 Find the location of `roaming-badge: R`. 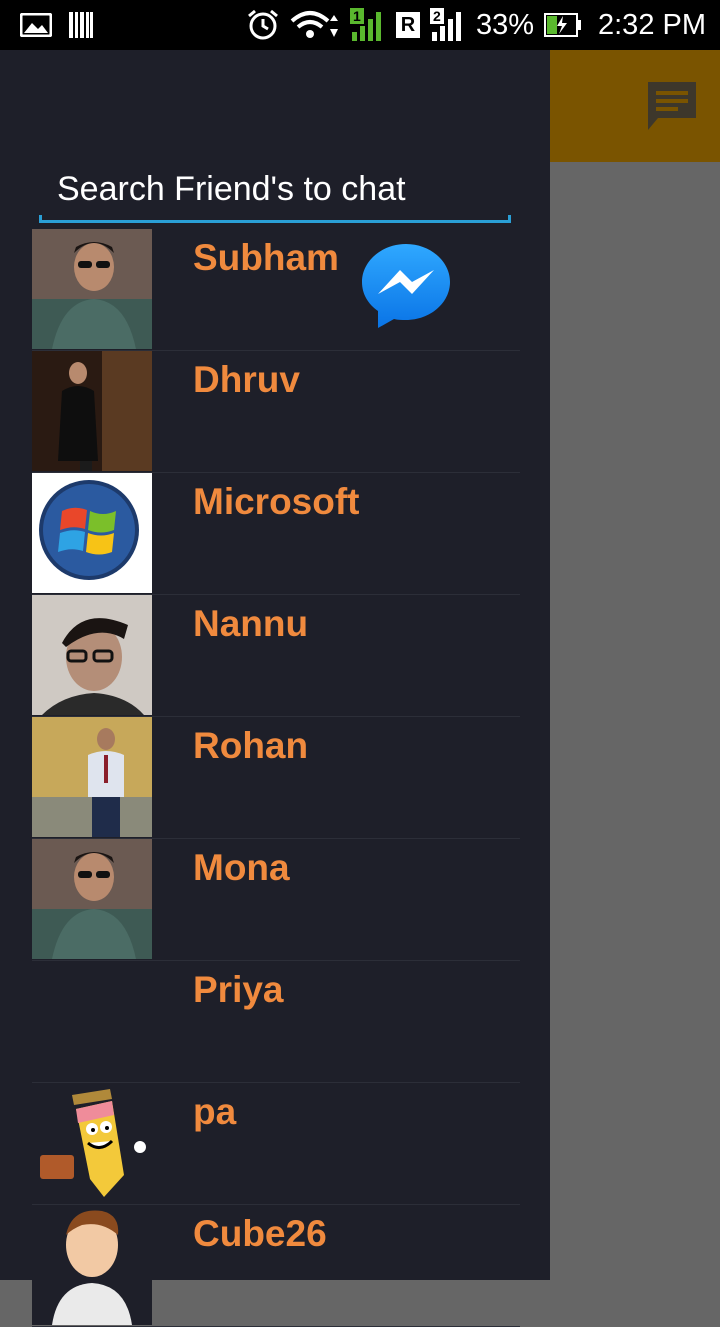

roaming-badge: R is located at coordinates (407, 25).